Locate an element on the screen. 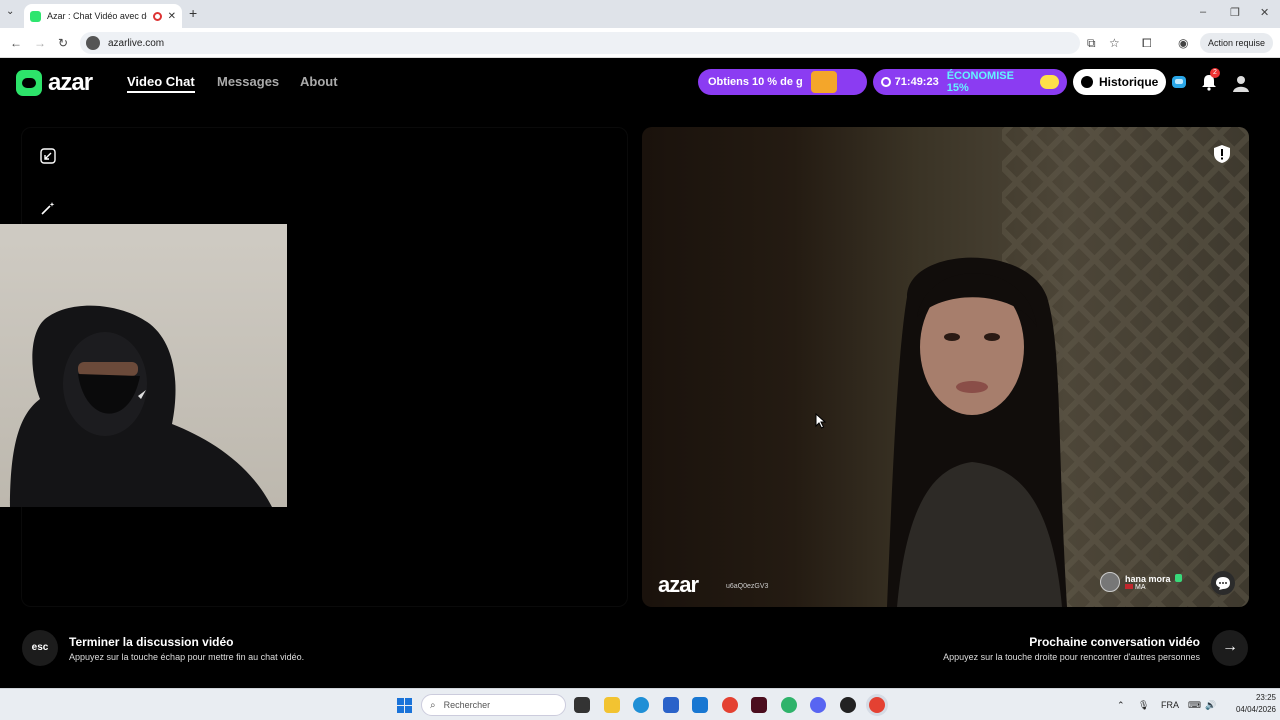 Image resolution: width=1280 pixels, height=720 pixels. tab-close-icon: ✕ is located at coordinates (172, 16).